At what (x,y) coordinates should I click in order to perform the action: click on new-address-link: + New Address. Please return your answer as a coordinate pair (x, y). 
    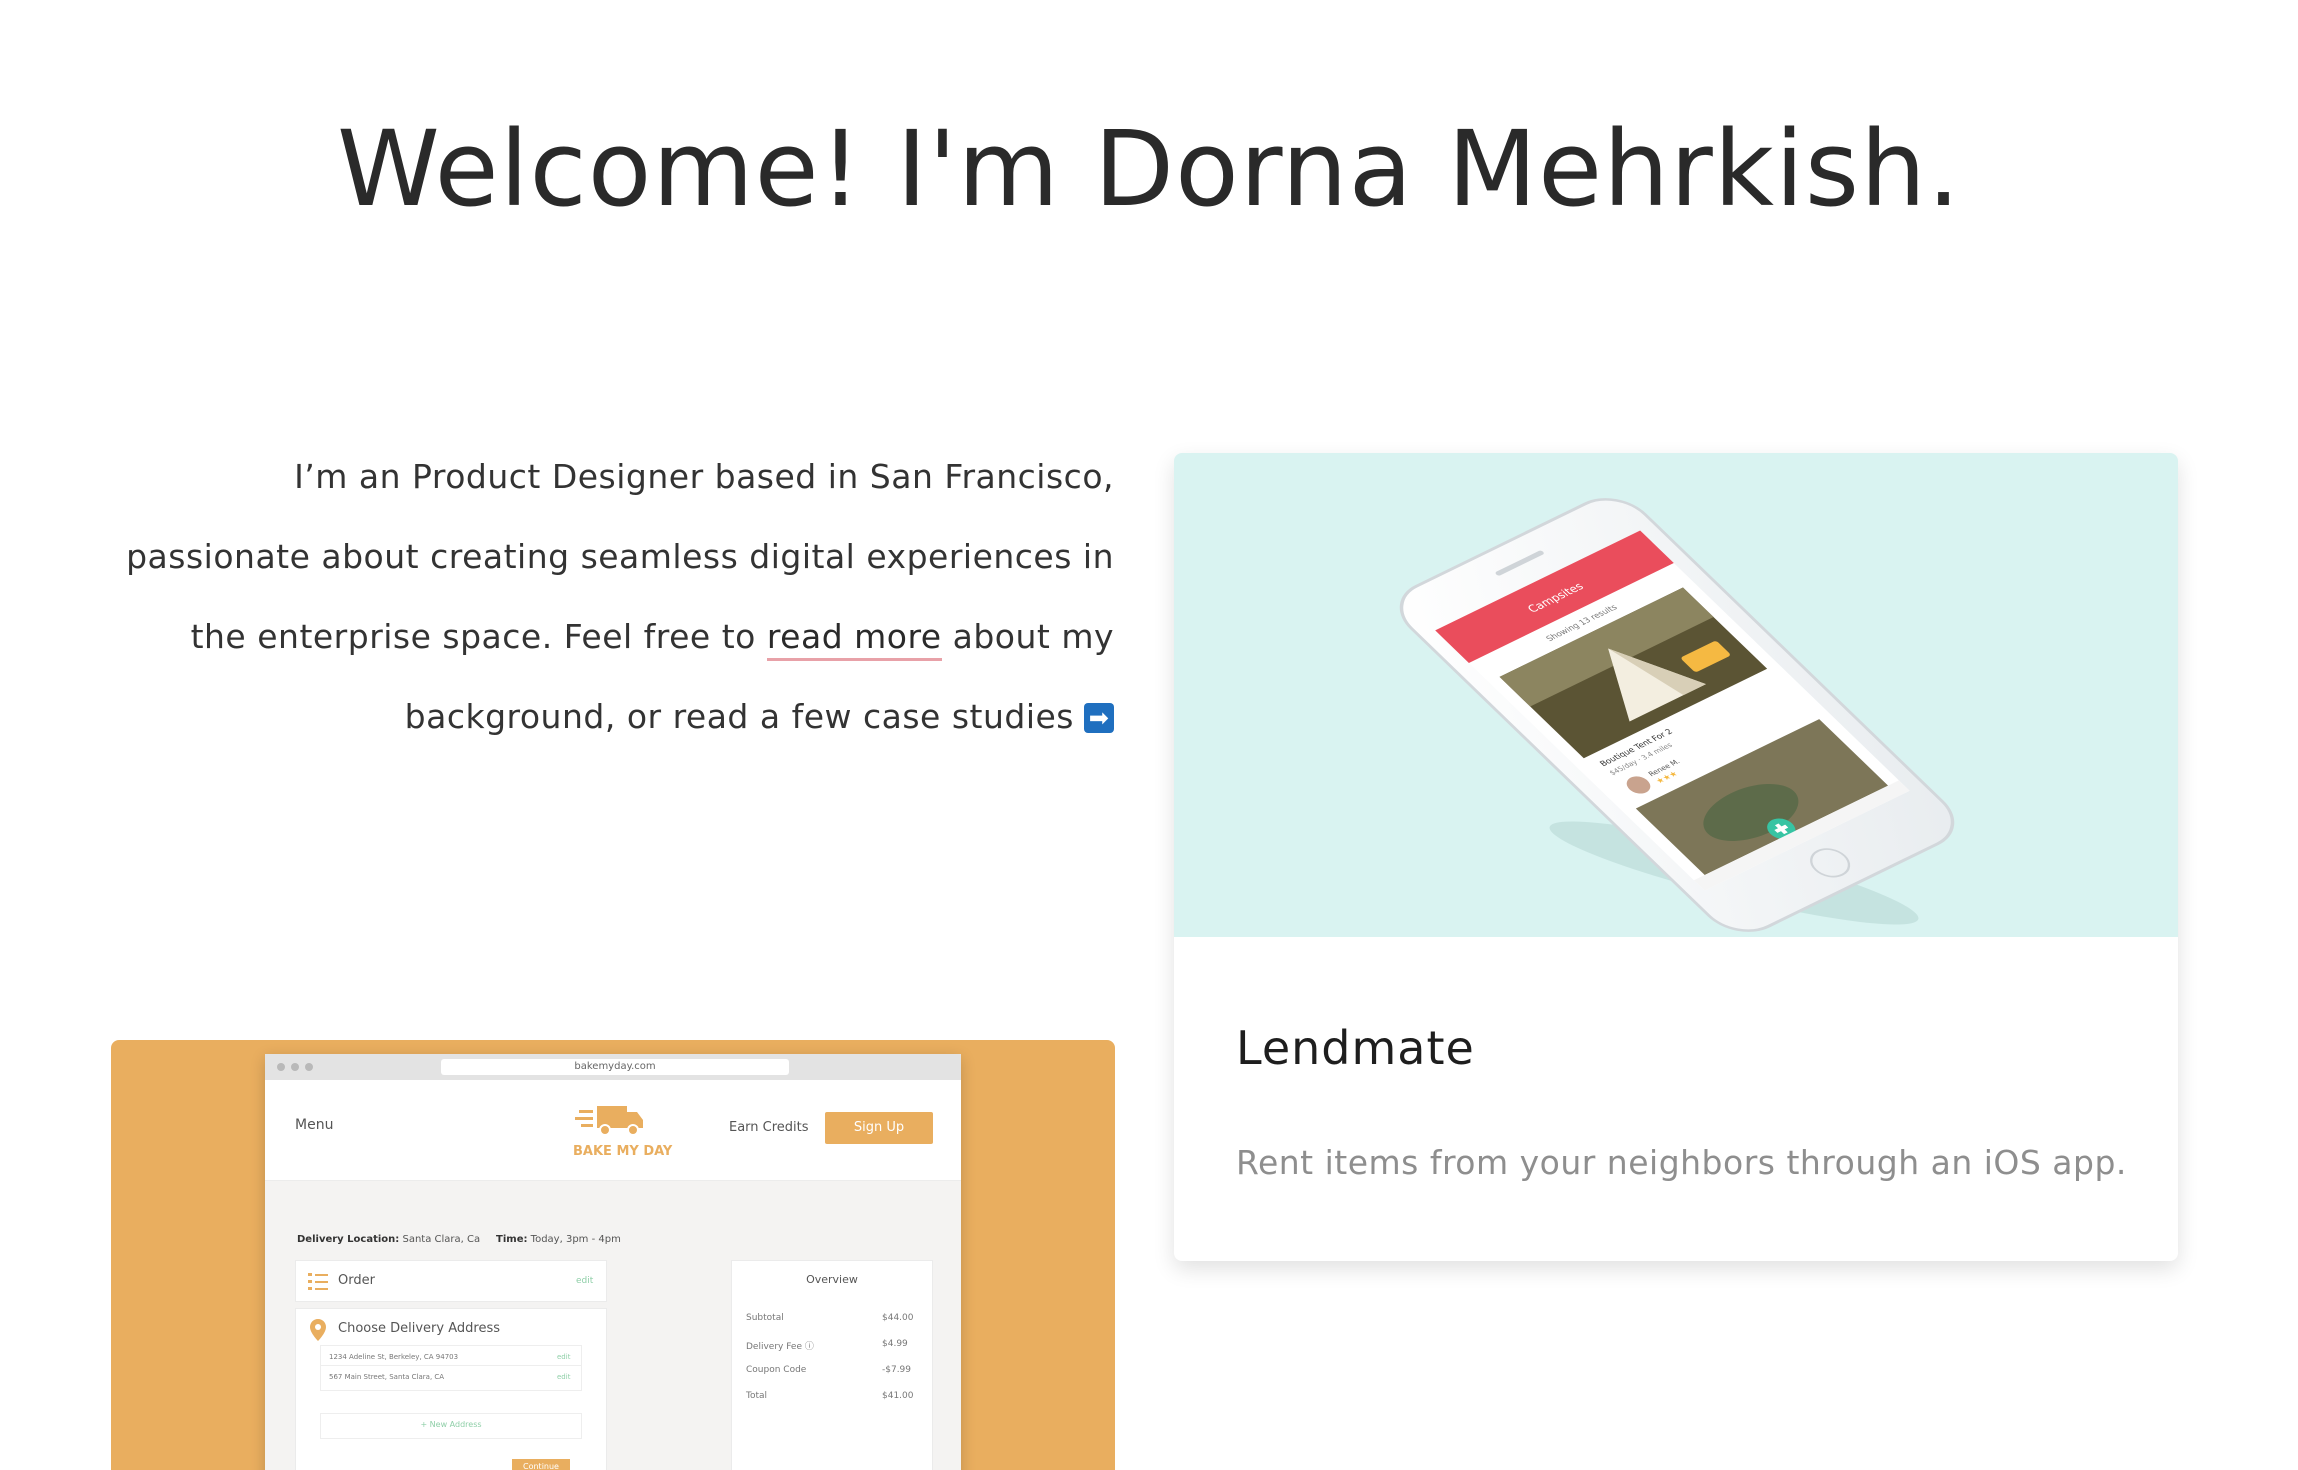
    Looking at the image, I should click on (451, 1424).